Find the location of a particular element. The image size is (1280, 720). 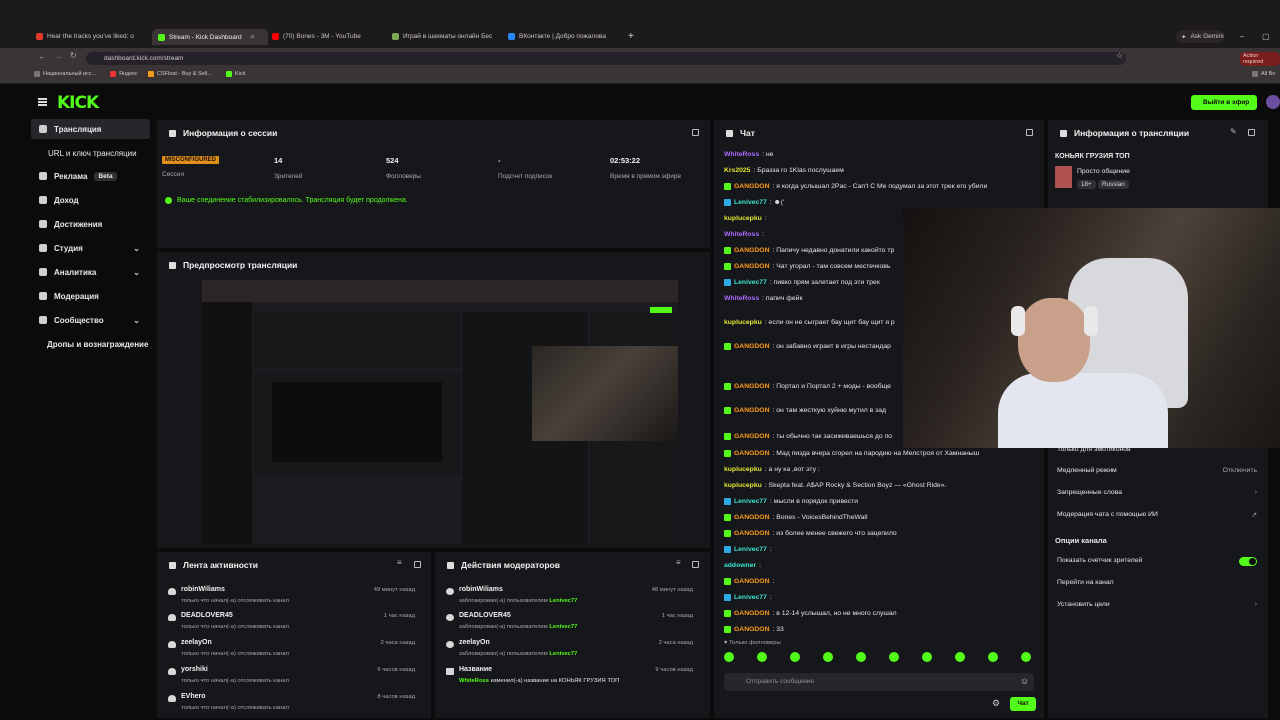

ai-moderation-row: Модерация чата с помощью ИИ ↗ is located at coordinates (1157, 518).